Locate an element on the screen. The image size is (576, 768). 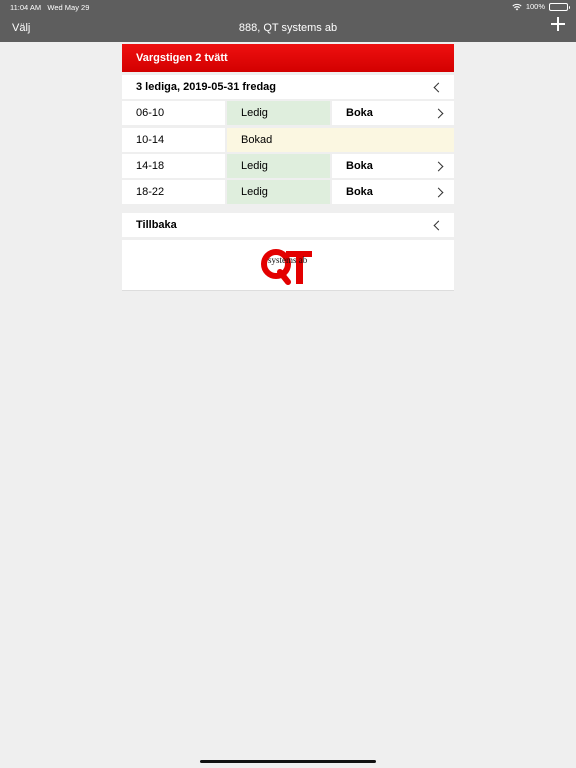
slot-time: 10-14 is located at coordinates (173, 140).